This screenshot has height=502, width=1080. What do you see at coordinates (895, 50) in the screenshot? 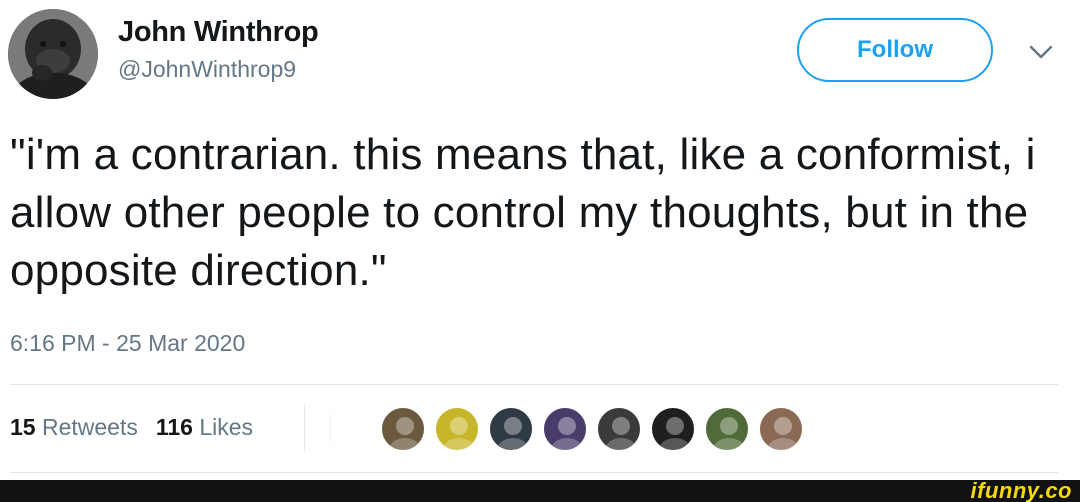
I see `follow-button: Follow` at bounding box center [895, 50].